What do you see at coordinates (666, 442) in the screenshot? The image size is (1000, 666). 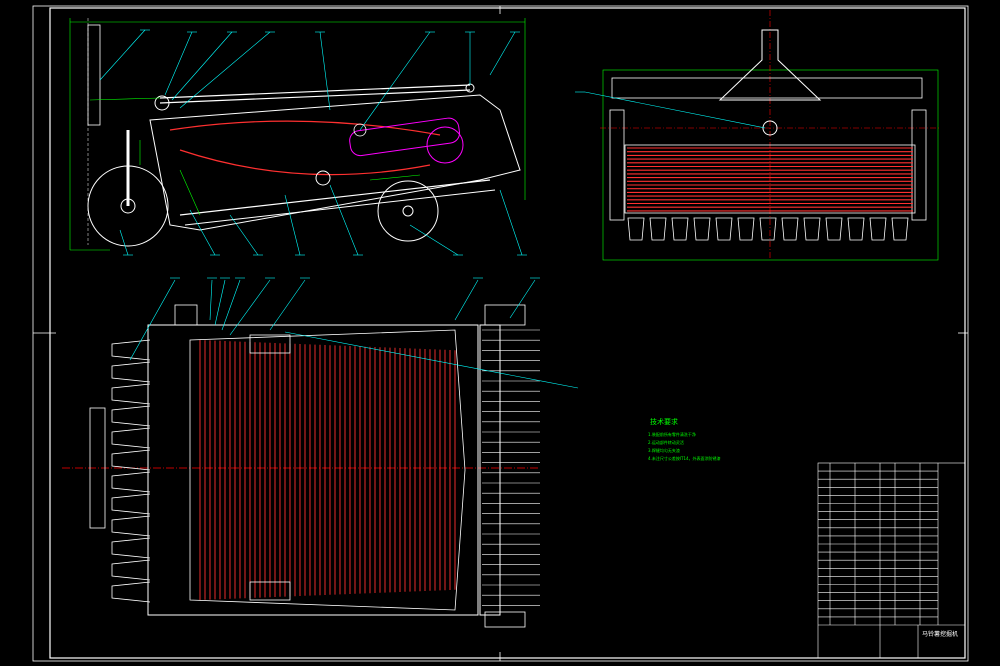 I see `tech-requirement-2: 2.运动部件转动灵活` at bounding box center [666, 442].